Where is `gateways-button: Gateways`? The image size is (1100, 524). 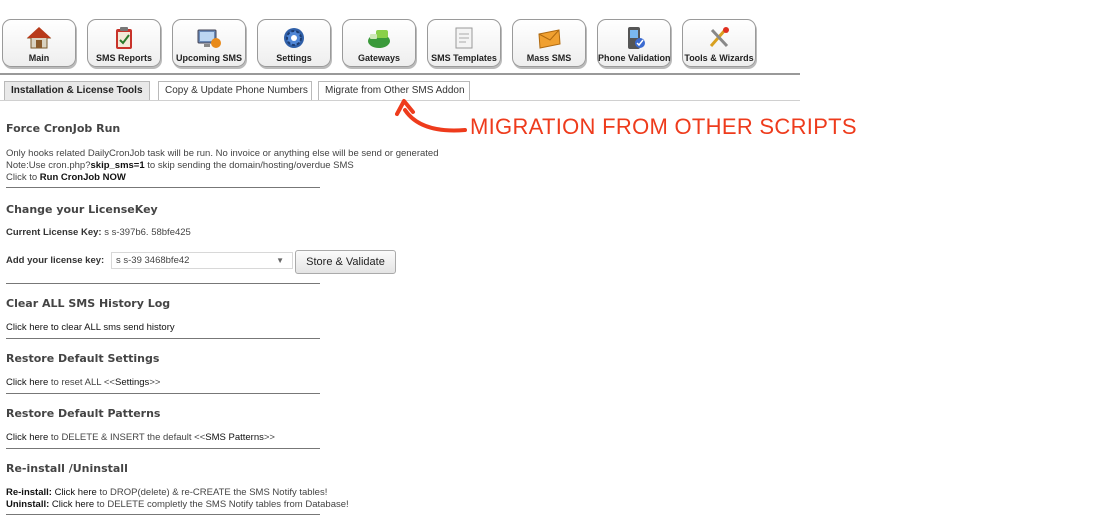 gateways-button: Gateways is located at coordinates (379, 43).